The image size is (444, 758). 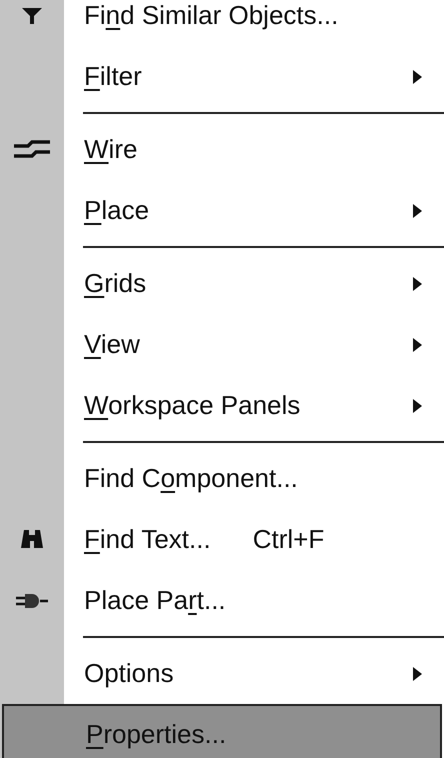 What do you see at coordinates (222, 76) in the screenshot?
I see `menu-item: Filter` at bounding box center [222, 76].